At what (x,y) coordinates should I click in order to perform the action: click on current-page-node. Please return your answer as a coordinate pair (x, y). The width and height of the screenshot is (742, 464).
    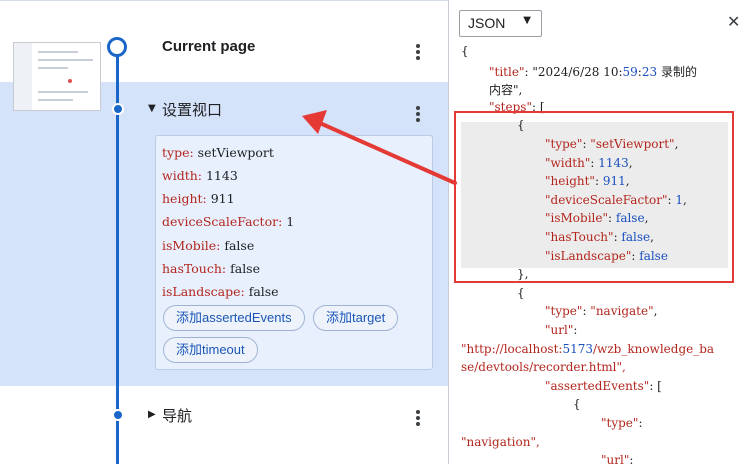
    Looking at the image, I should click on (117, 47).